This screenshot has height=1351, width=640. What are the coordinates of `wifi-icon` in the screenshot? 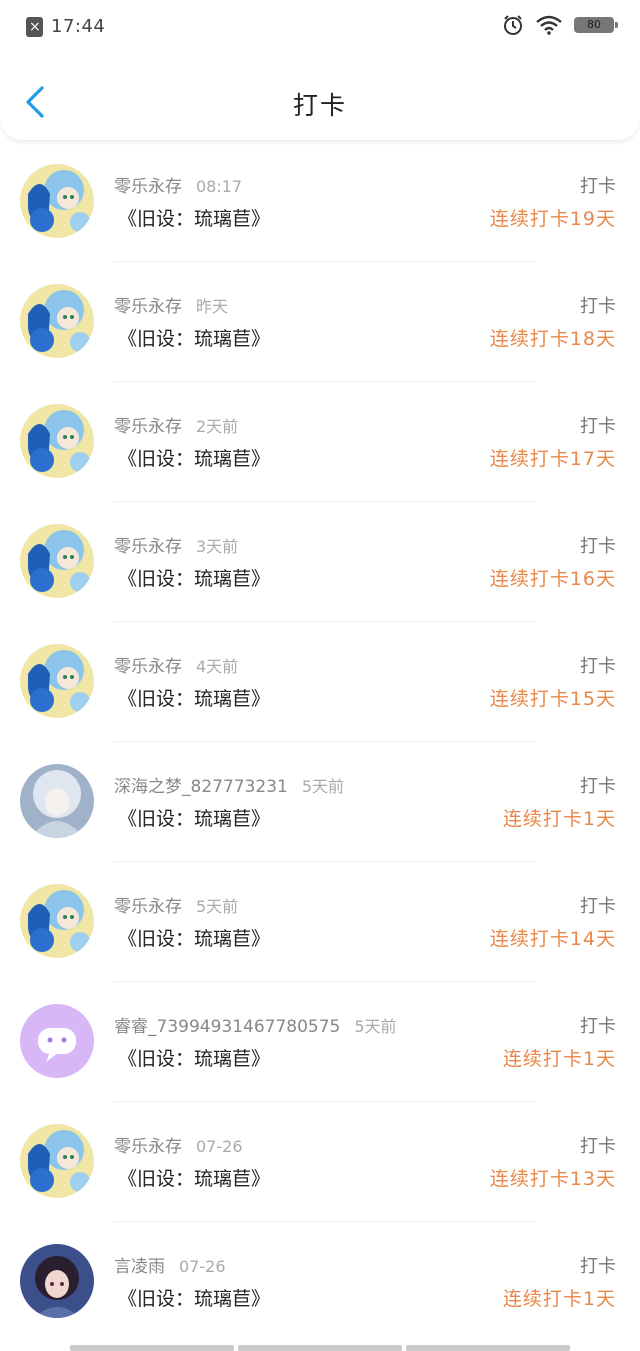 It's located at (549, 25).